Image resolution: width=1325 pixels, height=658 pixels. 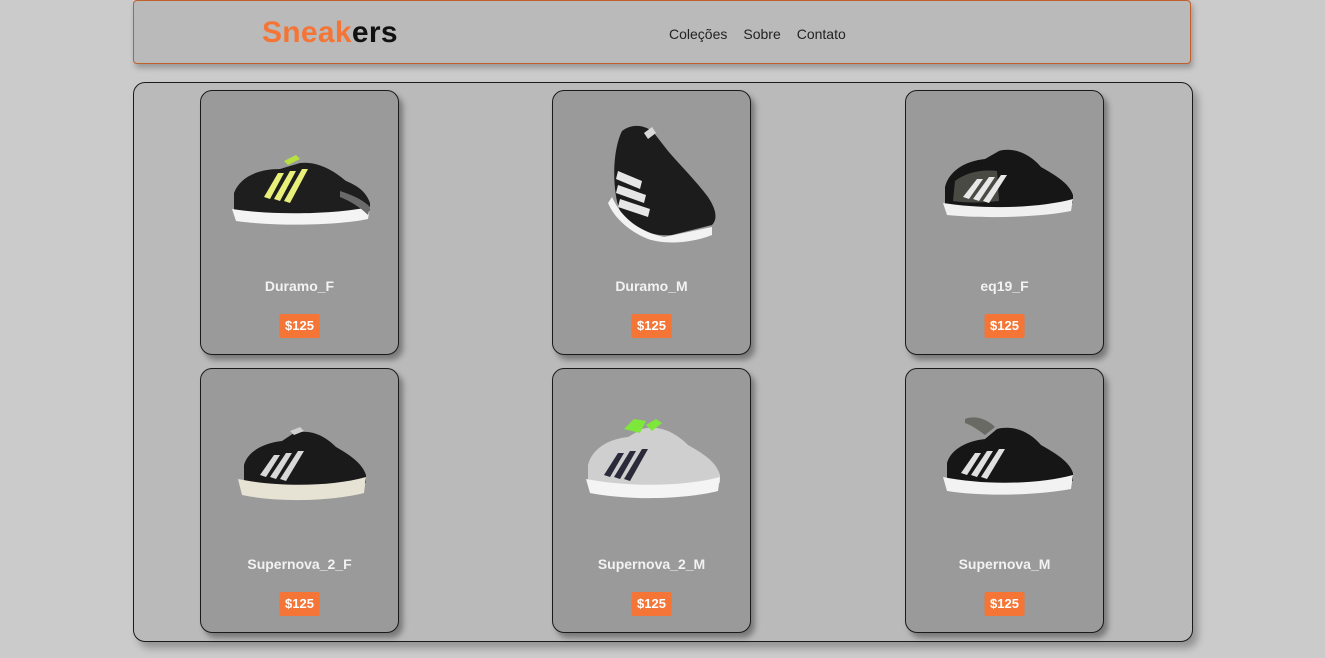 What do you see at coordinates (299, 286) in the screenshot?
I see `product-name: Duramo_F` at bounding box center [299, 286].